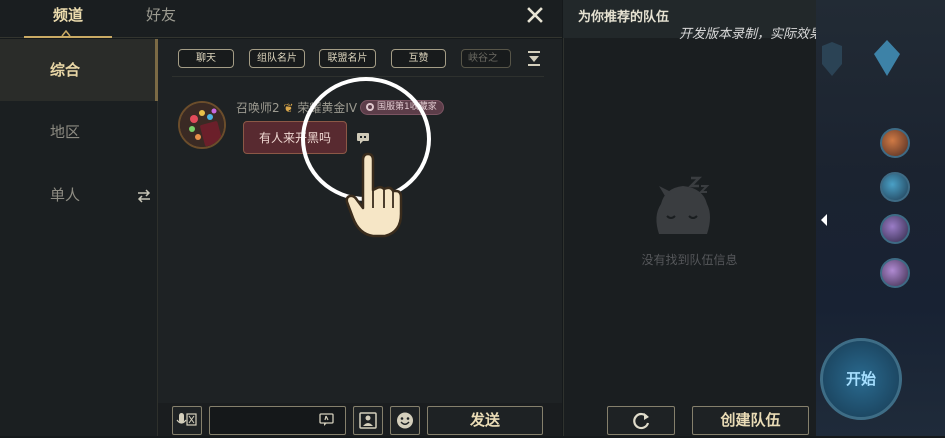  Describe the element at coordinates (534, 58) in the screenshot. I see `chevron-down-icon` at that location.